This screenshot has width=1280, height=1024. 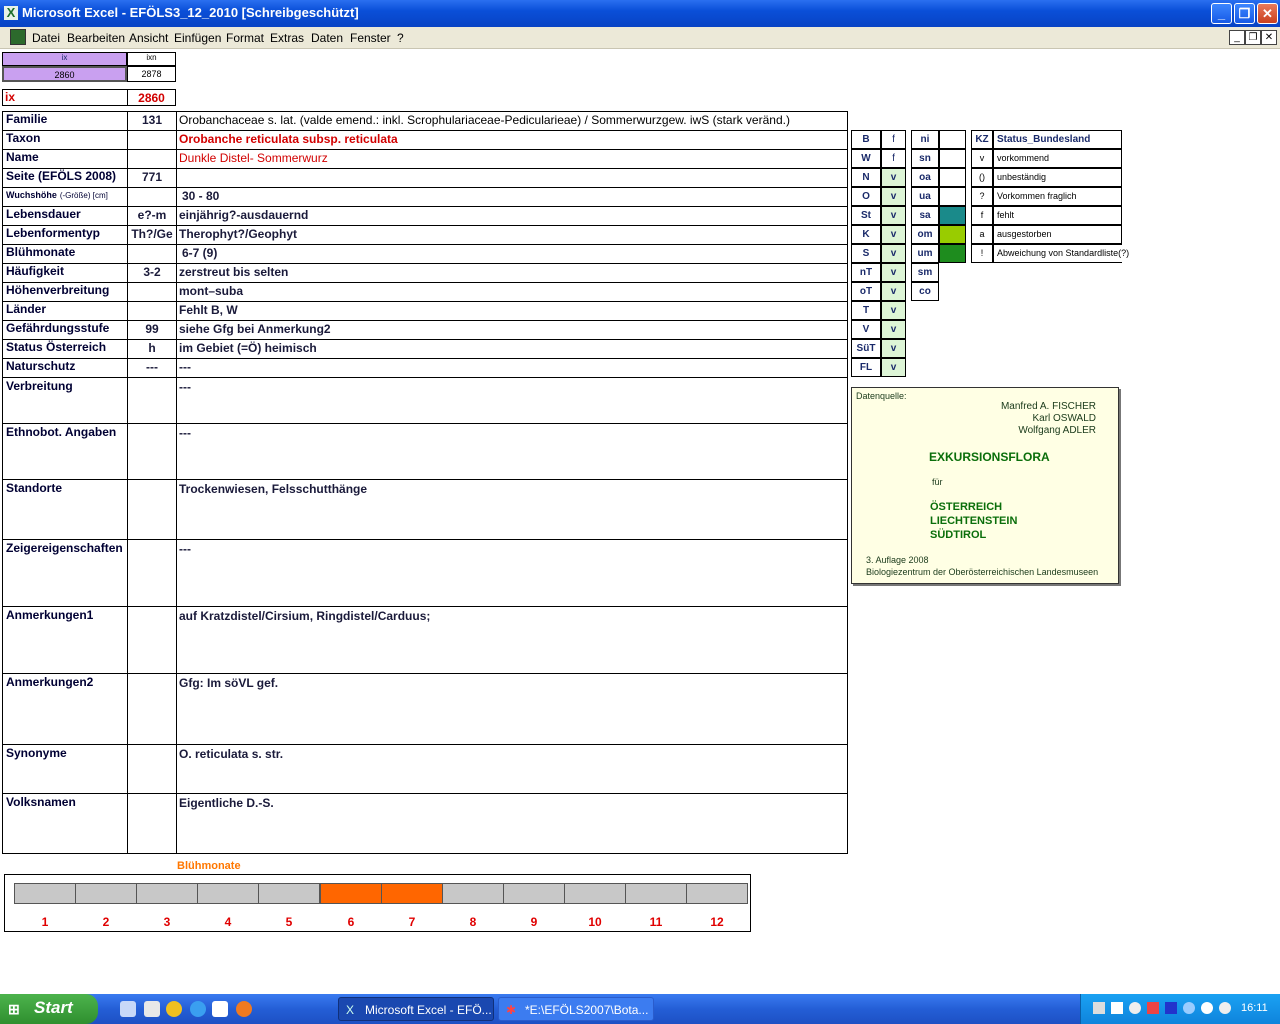 What do you see at coordinates (151, 97) in the screenshot?
I see `ix-big-cell: 2860` at bounding box center [151, 97].